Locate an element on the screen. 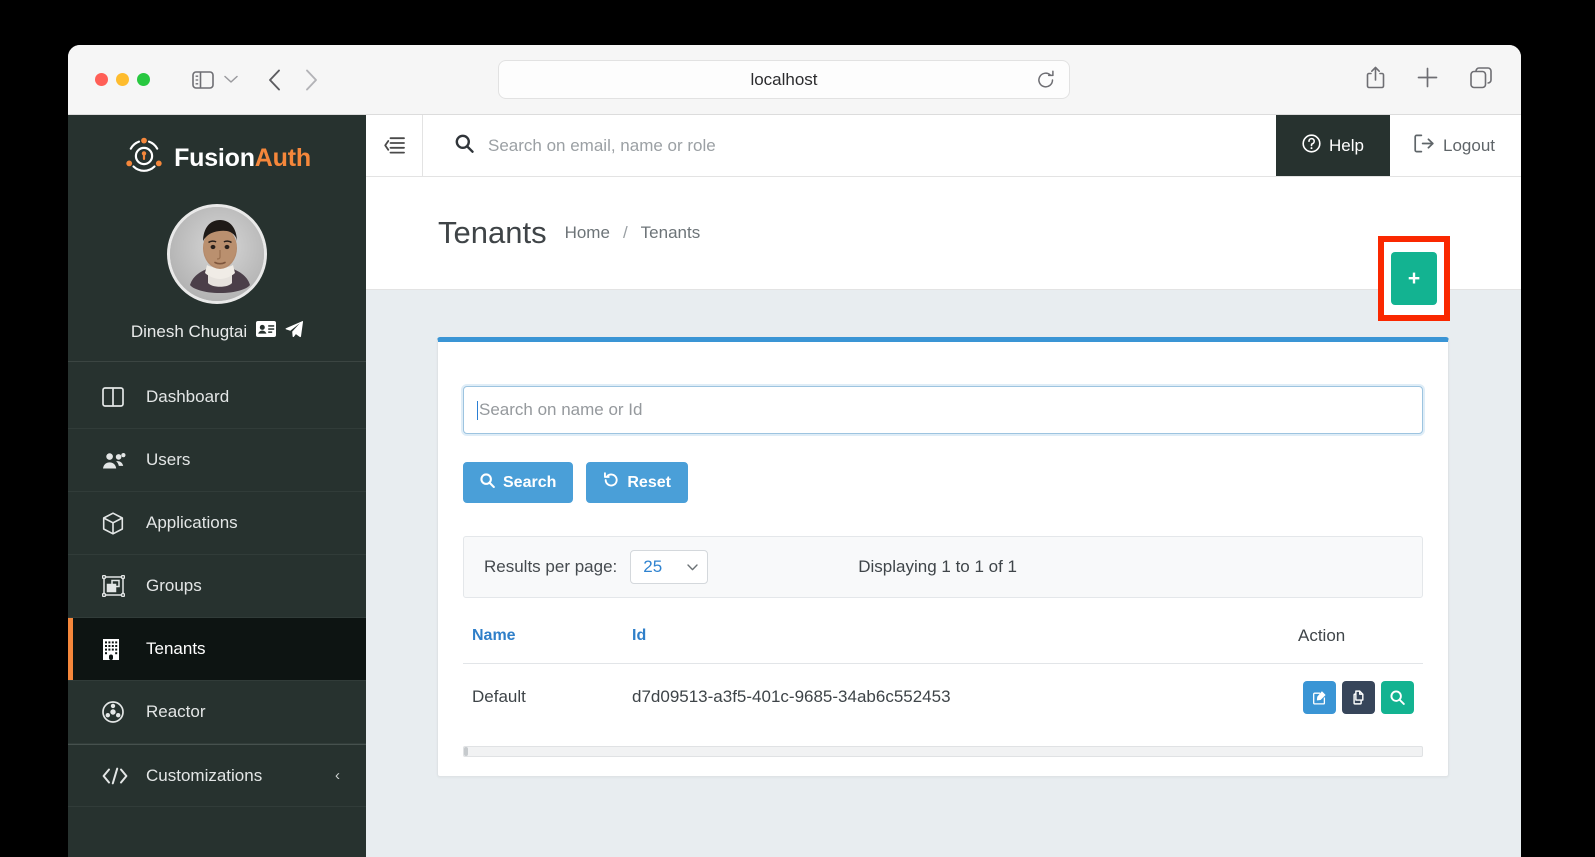 This screenshot has height=857, width=1595. sidebar-item-label: Reactor is located at coordinates (176, 711).